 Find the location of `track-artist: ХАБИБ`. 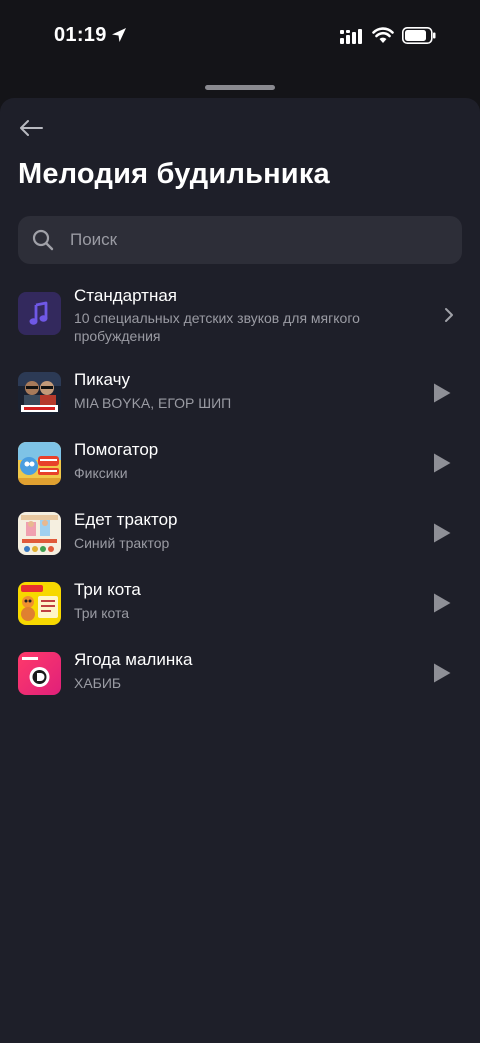

track-artist: ХАБИБ is located at coordinates (98, 683).